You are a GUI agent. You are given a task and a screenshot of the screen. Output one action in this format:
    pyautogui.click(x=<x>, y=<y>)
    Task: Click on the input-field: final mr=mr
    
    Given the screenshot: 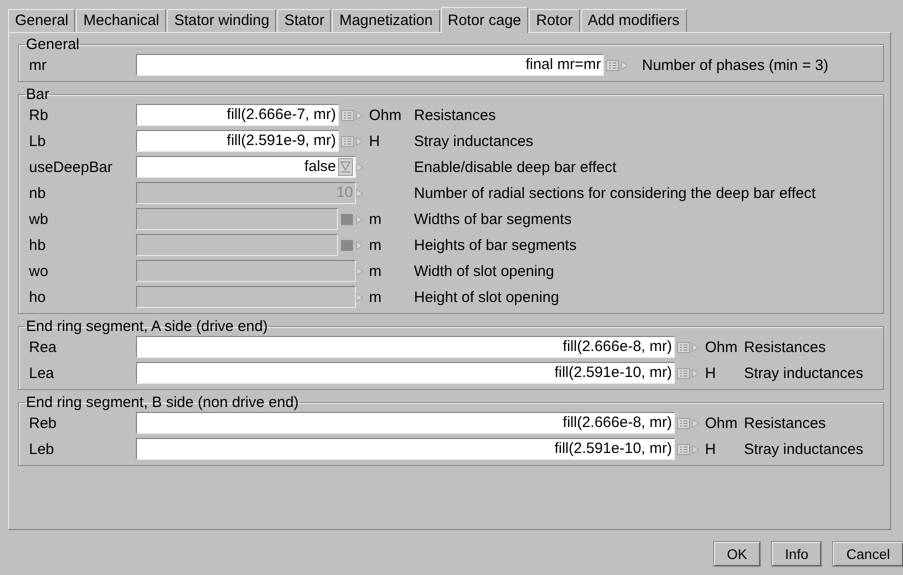 What is the action you would take?
    pyautogui.click(x=370, y=65)
    